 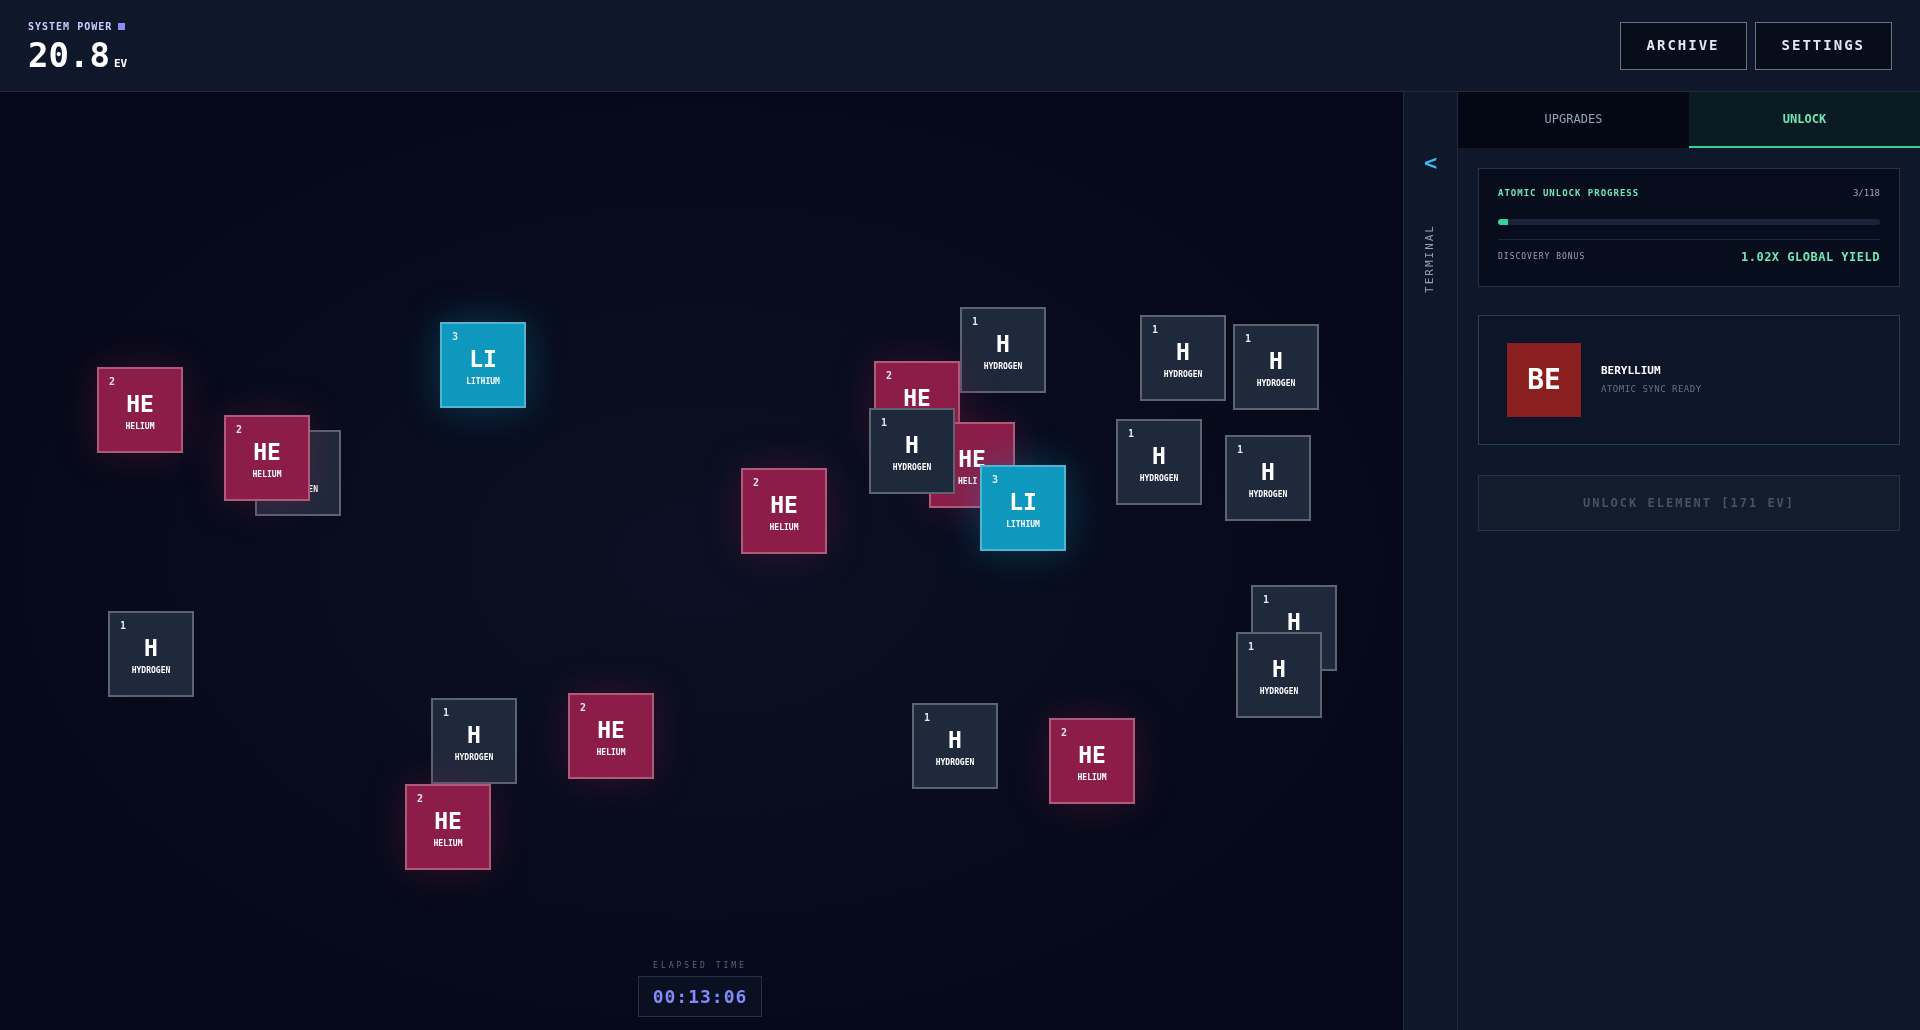 What do you see at coordinates (700, 996) in the screenshot?
I see `elapsed-time: 00:13:06` at bounding box center [700, 996].